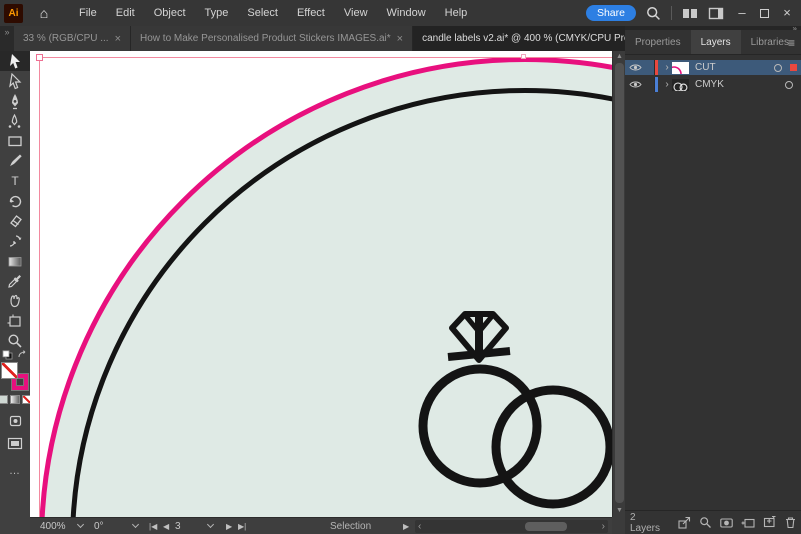 Image resolution: width=801 pixels, height=534 pixels. Describe the element at coordinates (690, 13) in the screenshot. I see `arrange-documents-icon` at that location.